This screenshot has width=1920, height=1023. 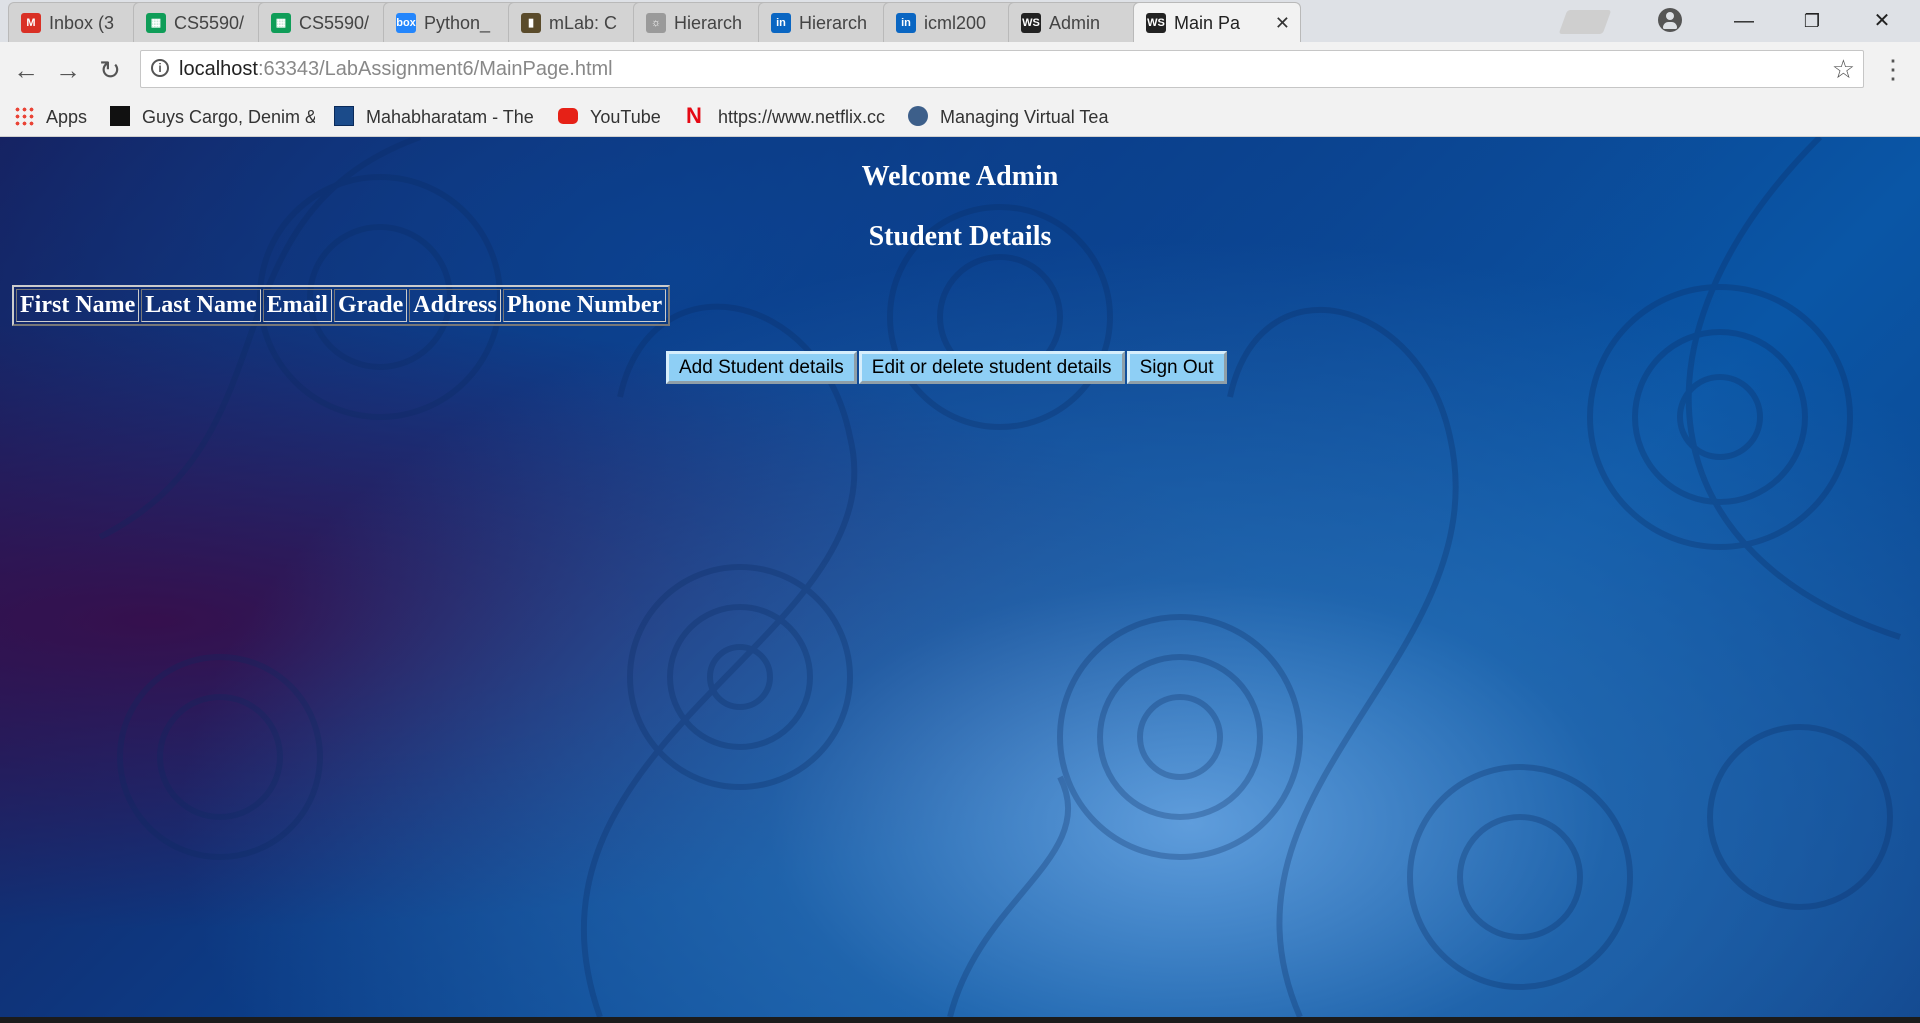 What do you see at coordinates (802, 117) in the screenshot?
I see `bookmark-label: https://www.netflix.cc` at bounding box center [802, 117].